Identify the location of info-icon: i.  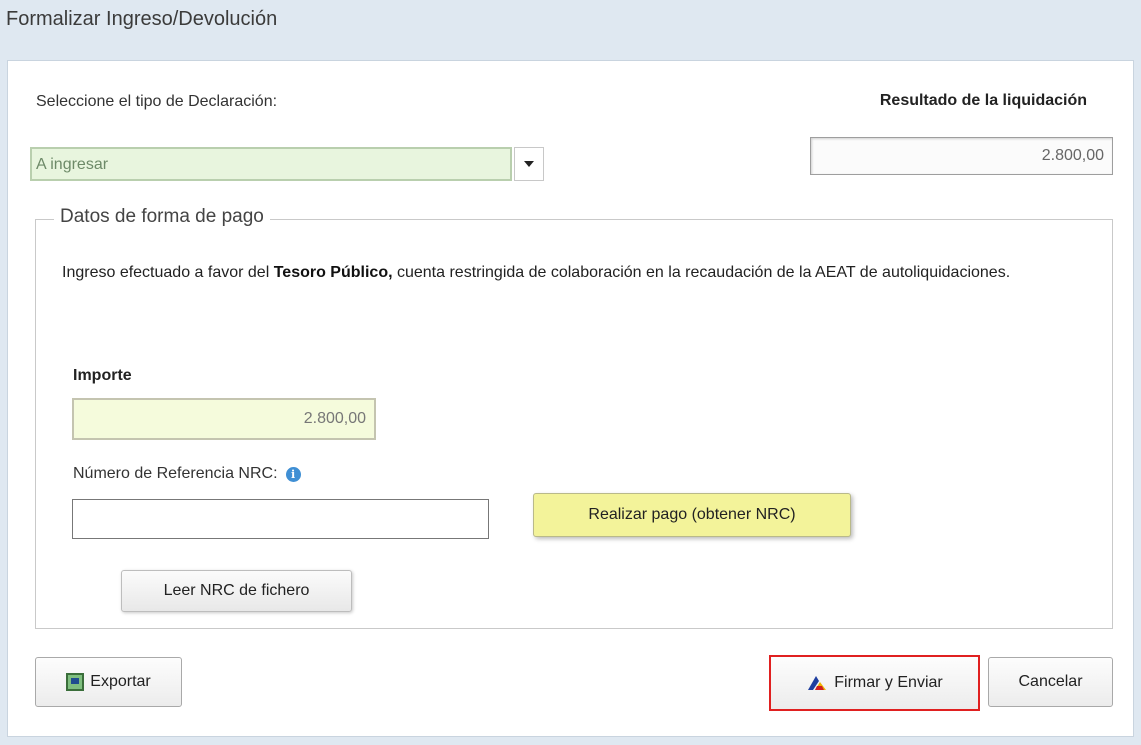
(293, 474).